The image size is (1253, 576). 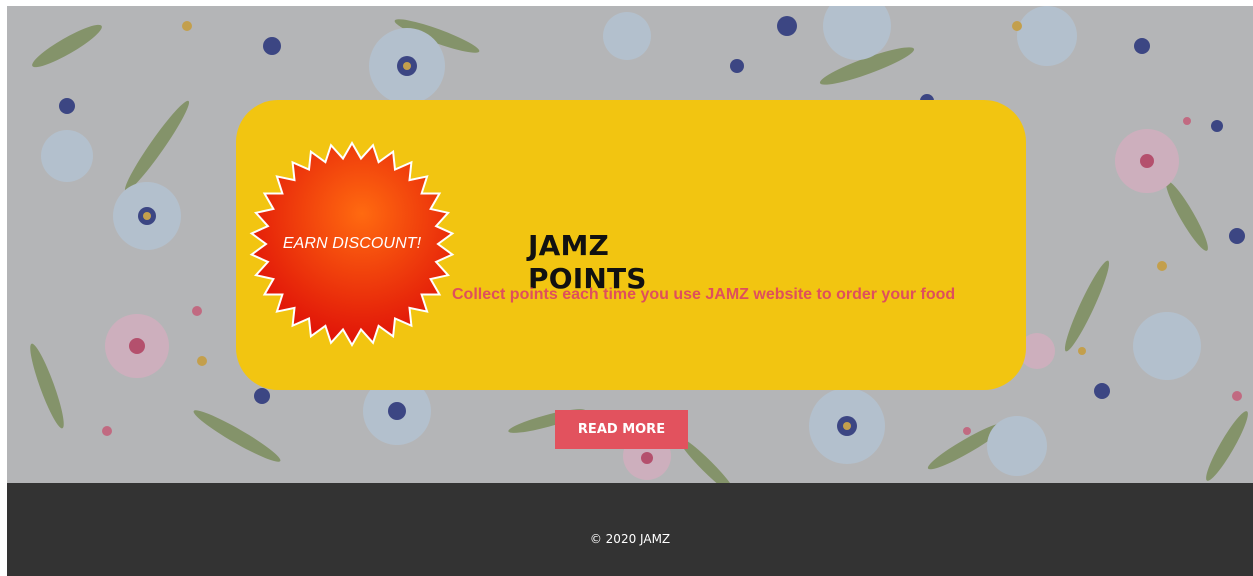 I want to click on earn-discount-badge: EARN DISCOUNT!, so click(x=352, y=244).